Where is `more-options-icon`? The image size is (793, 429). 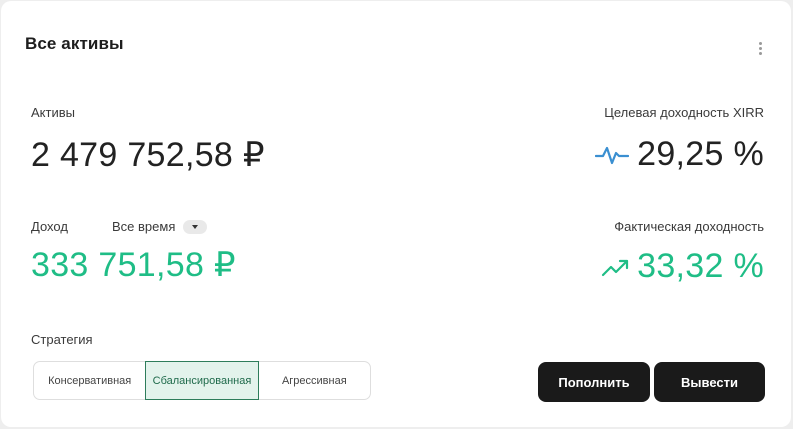
more-options-icon is located at coordinates (760, 48).